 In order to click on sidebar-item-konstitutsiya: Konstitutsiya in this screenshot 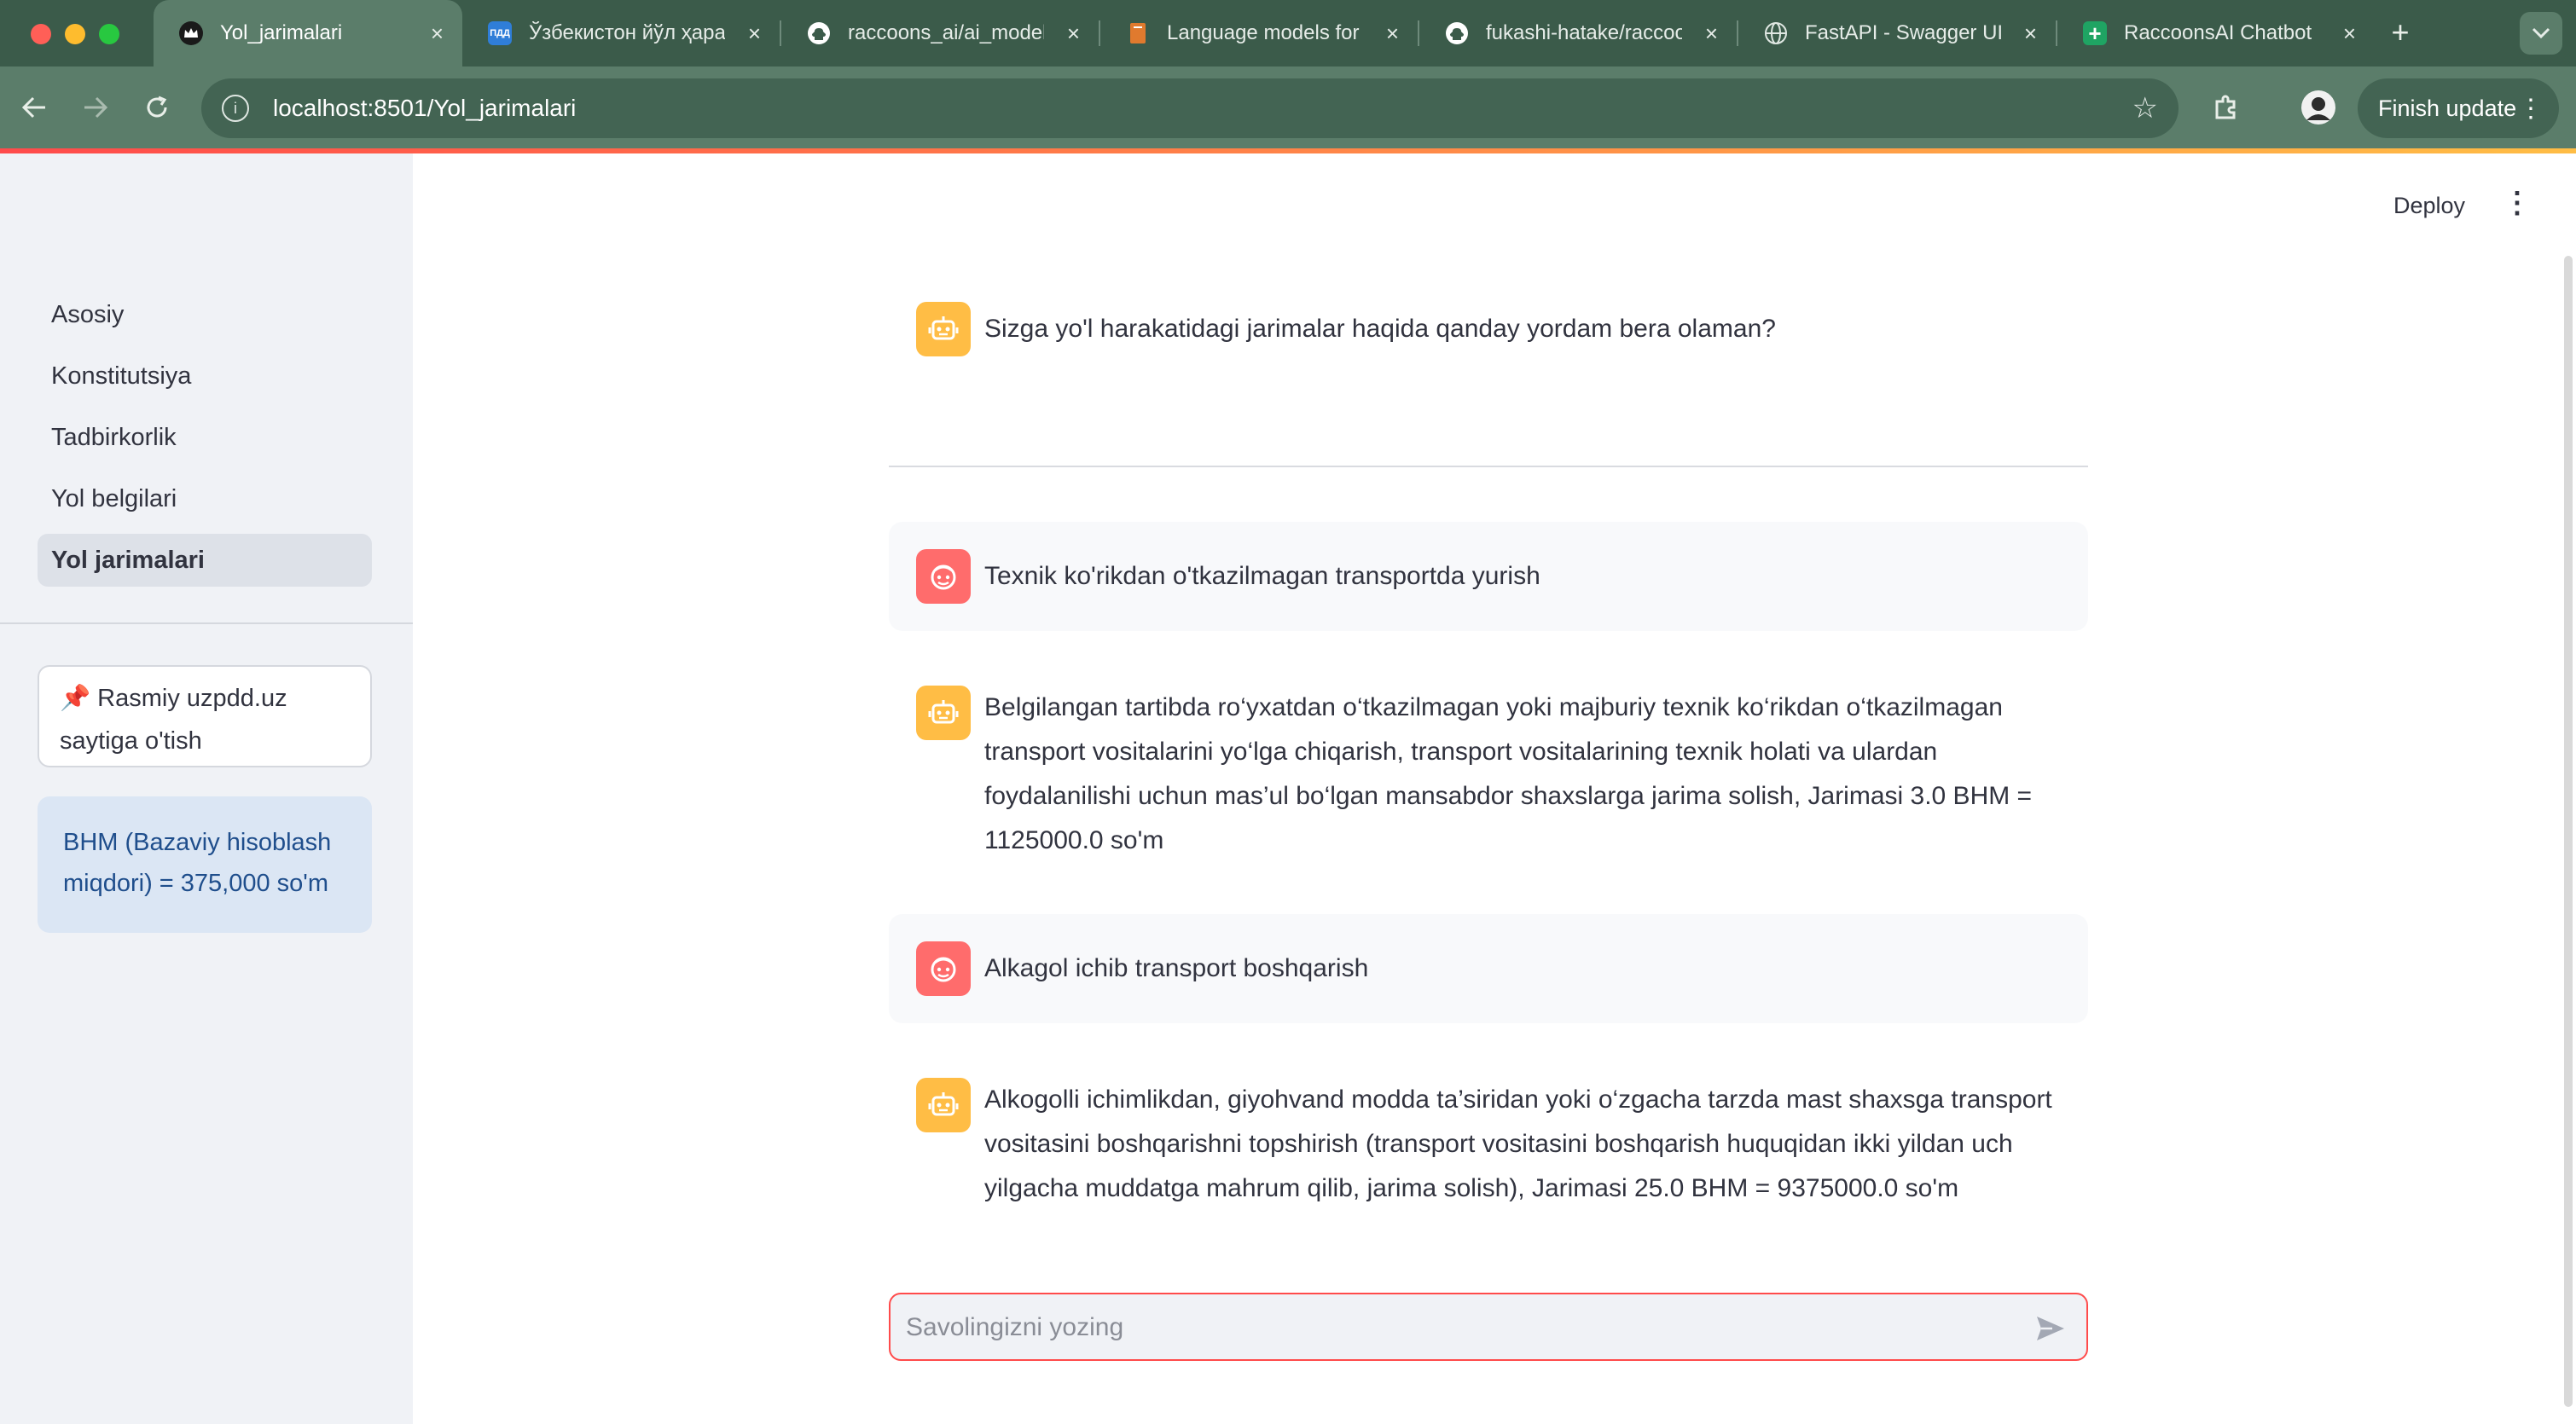, I will do `click(205, 376)`.